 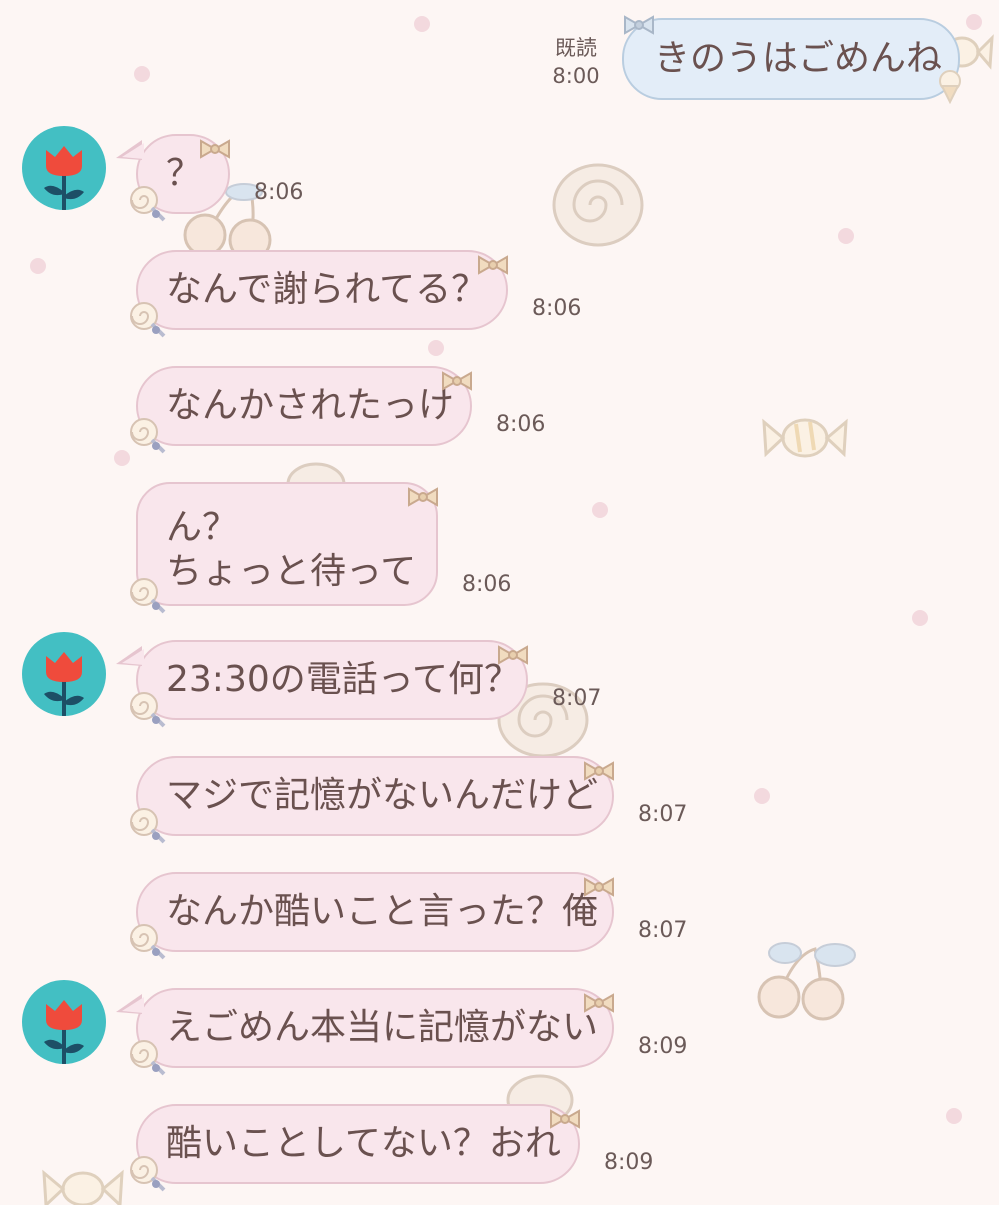 I want to click on received-message-bubble: 酷いことしてない？おれ, so click(x=355, y=1148).